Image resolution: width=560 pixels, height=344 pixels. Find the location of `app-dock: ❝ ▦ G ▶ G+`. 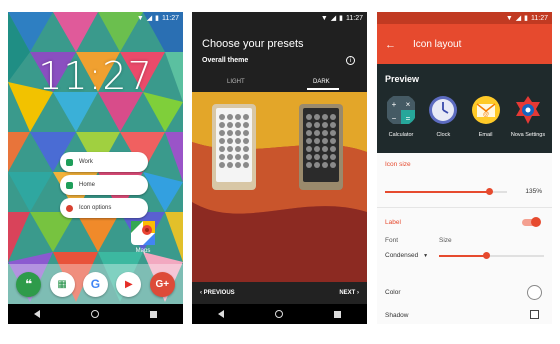

app-dock: ❝ ▦ G ▶ G+ is located at coordinates (95, 284).